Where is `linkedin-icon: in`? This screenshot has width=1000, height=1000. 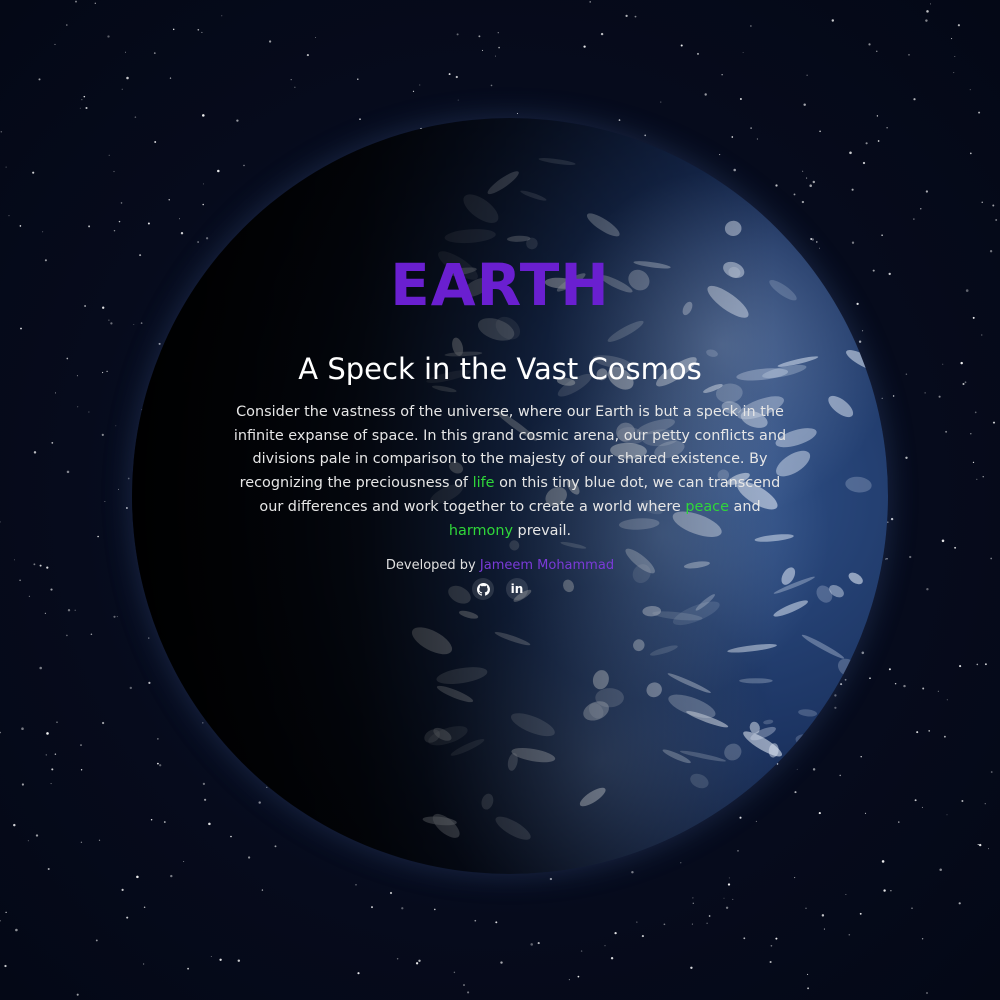 linkedin-icon: in is located at coordinates (517, 589).